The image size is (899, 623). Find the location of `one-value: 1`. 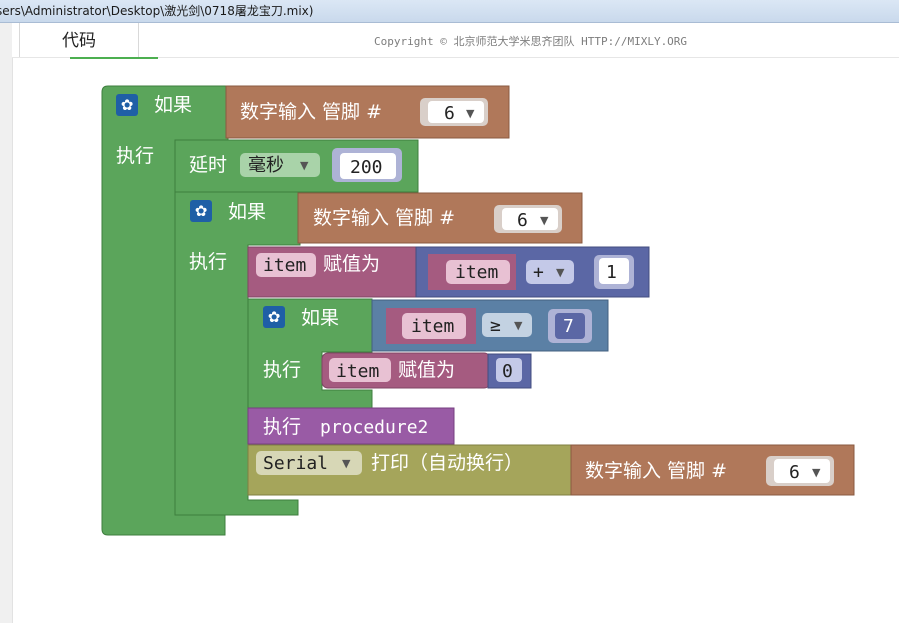

one-value: 1 is located at coordinates (611, 272).